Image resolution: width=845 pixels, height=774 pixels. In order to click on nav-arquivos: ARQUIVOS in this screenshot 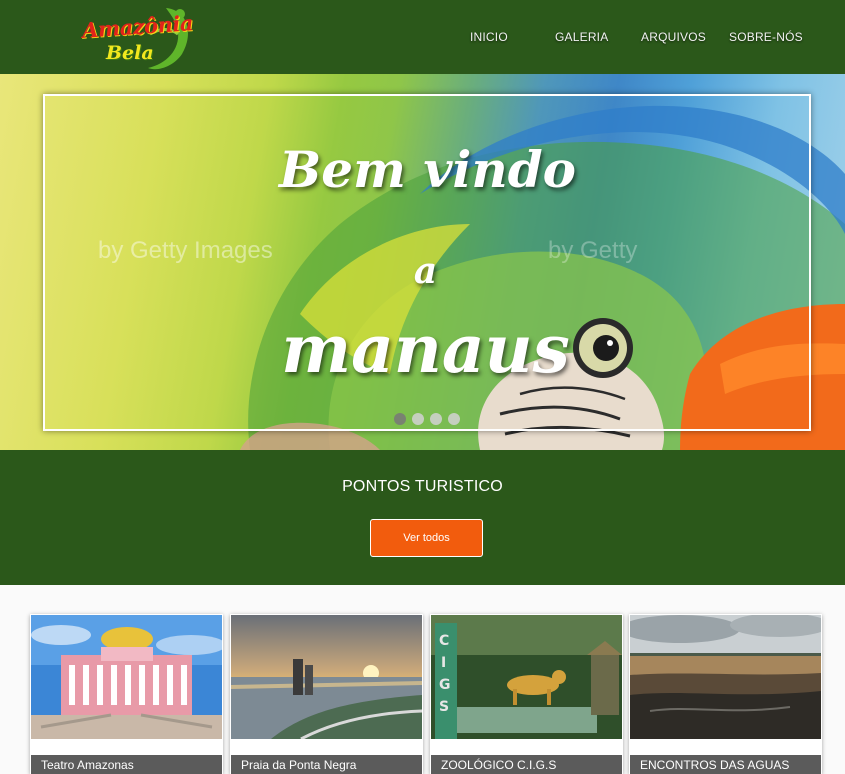, I will do `click(673, 37)`.